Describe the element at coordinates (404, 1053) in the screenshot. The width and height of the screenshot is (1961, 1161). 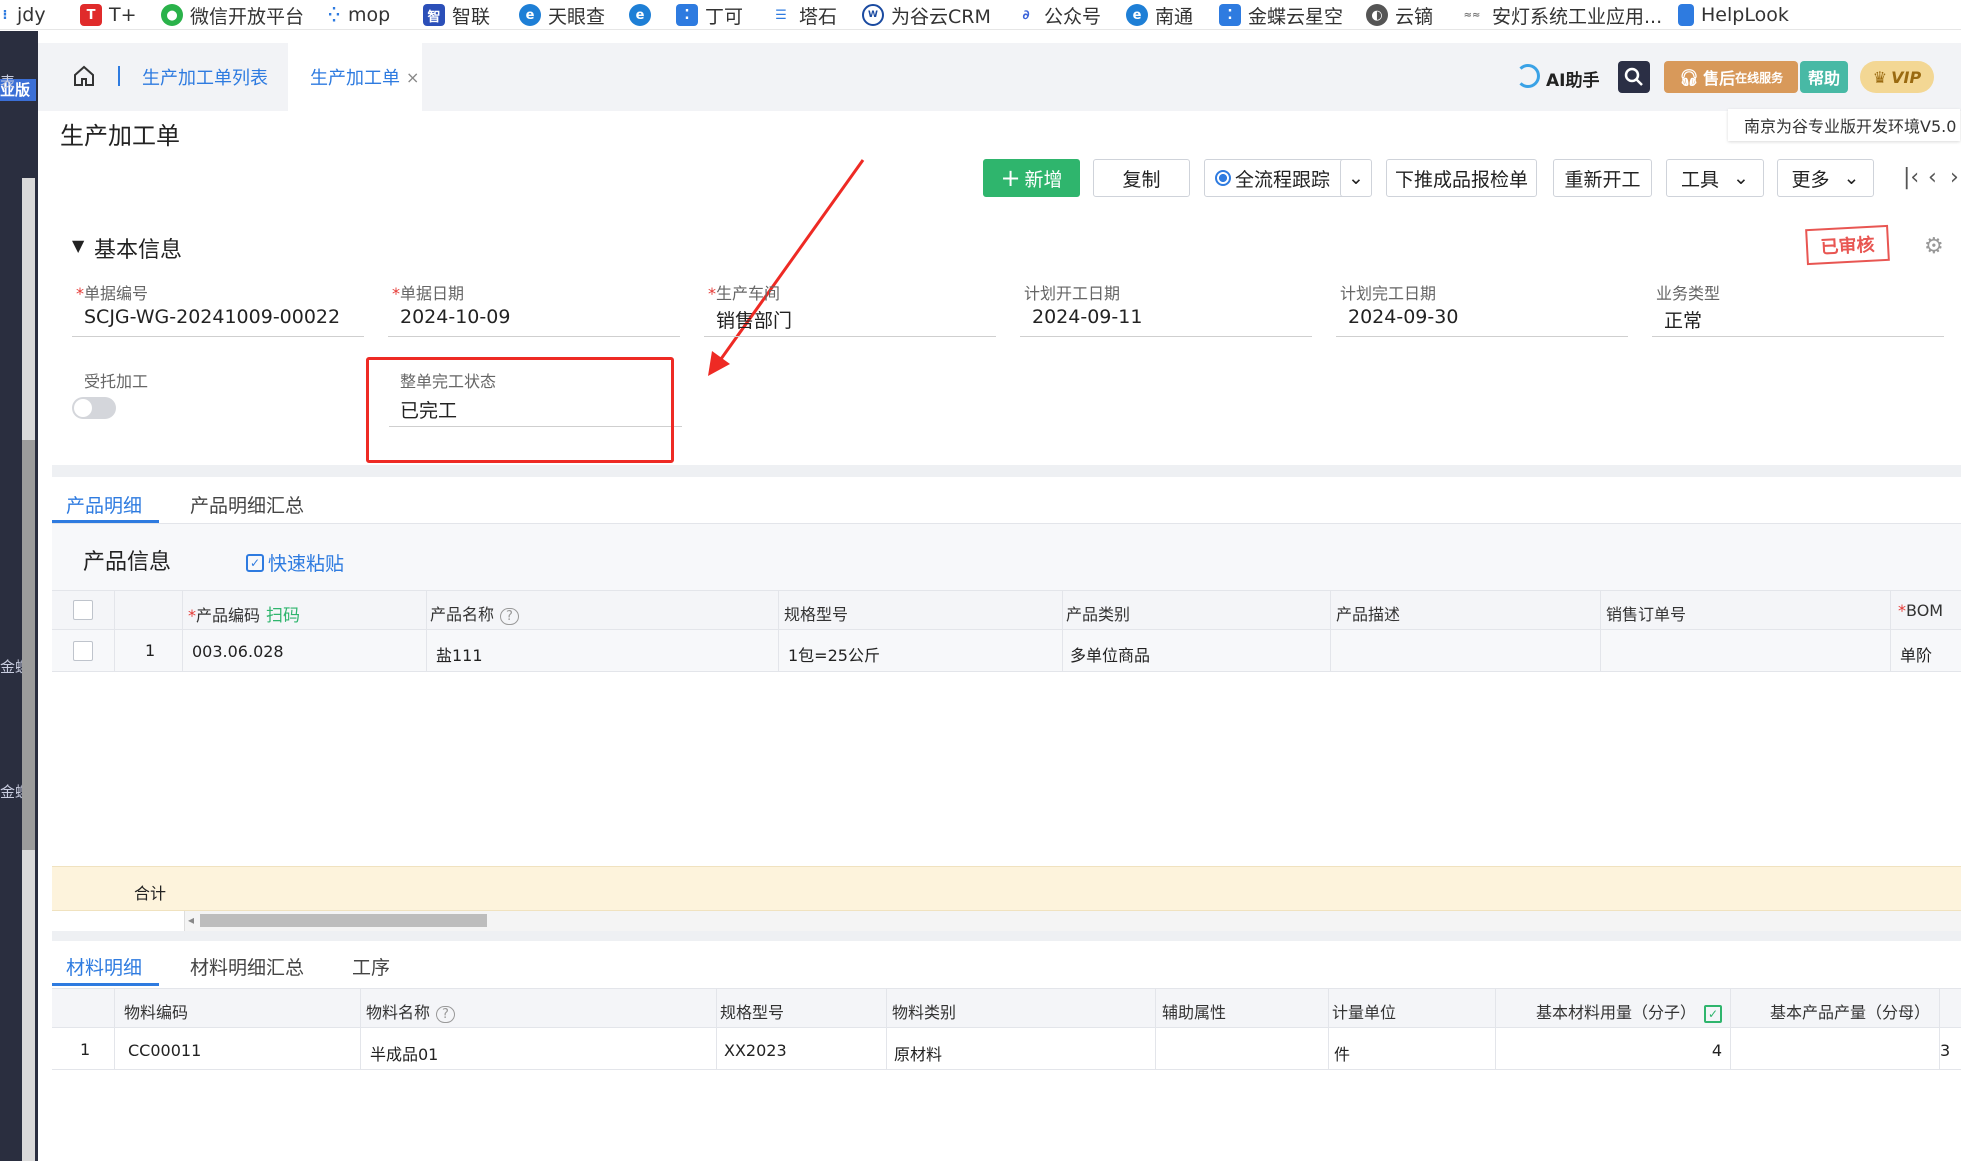
I see `material-cell-name: 半成品01` at that location.